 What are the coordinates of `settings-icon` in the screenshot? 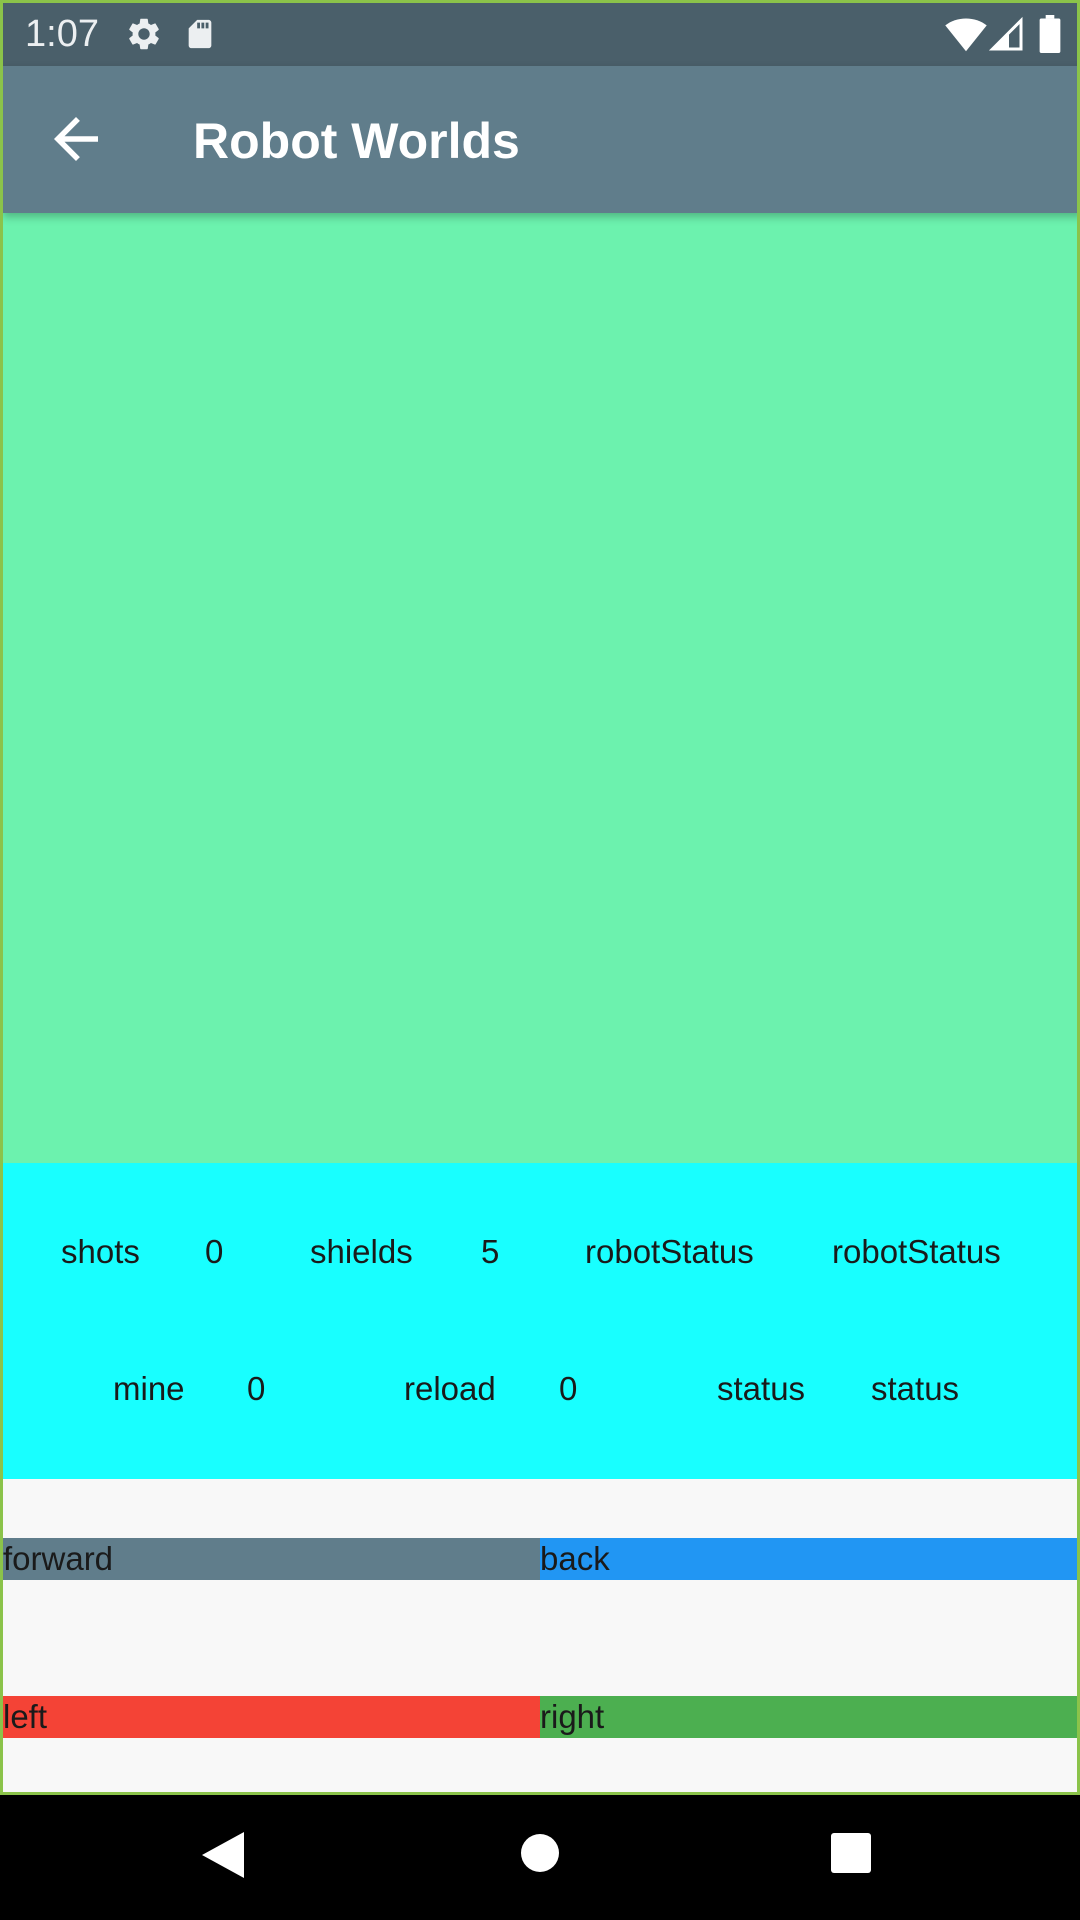 It's located at (144, 36).